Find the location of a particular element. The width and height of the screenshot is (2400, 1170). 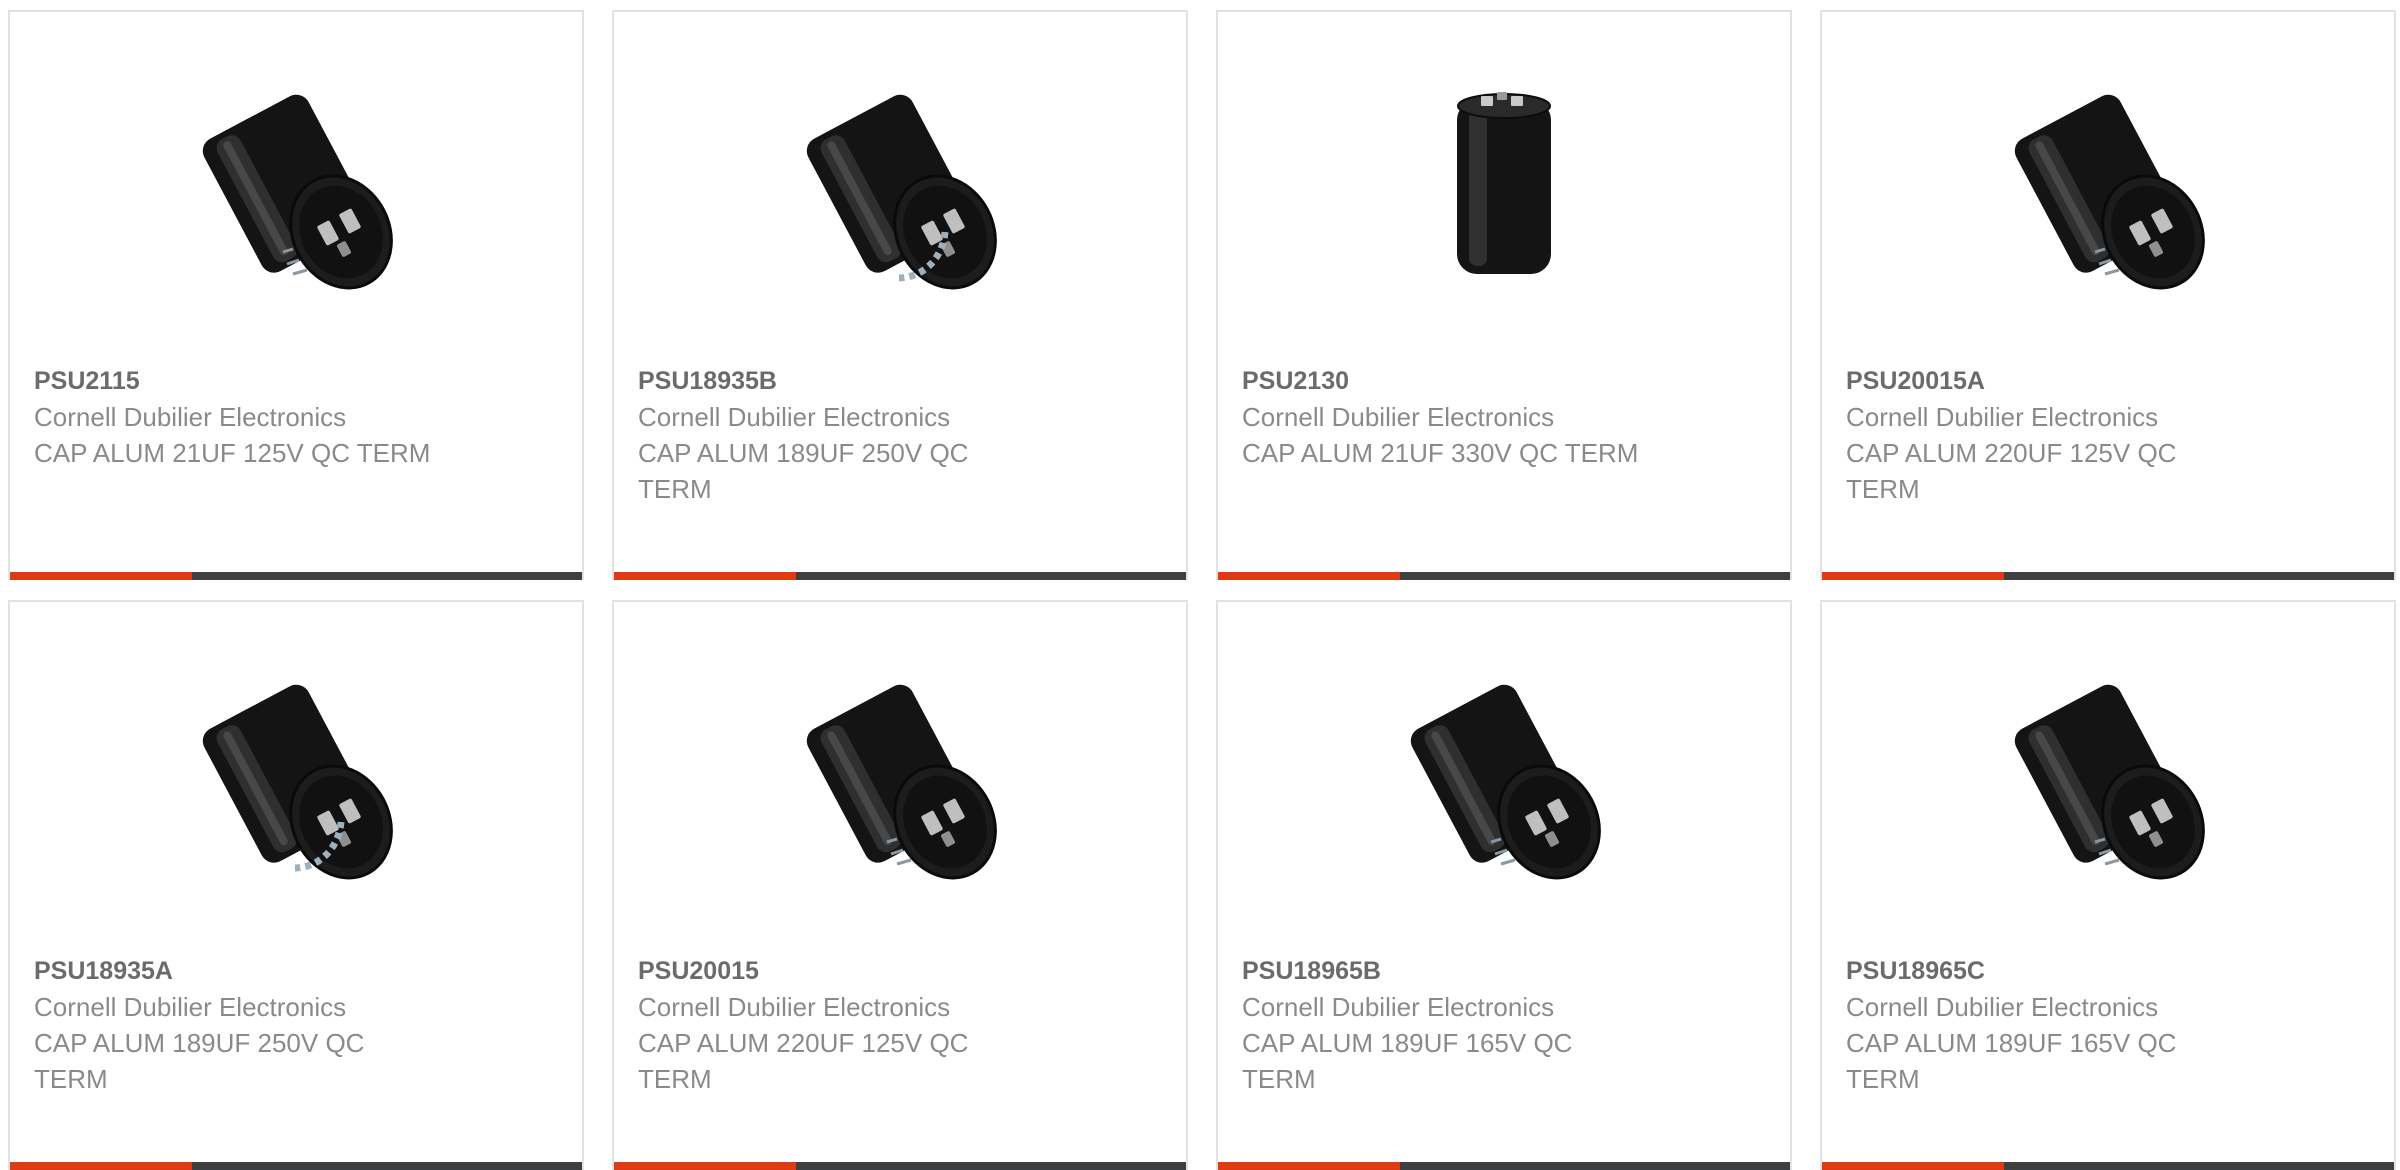

part-number: PSU2130 is located at coordinates (1504, 381).